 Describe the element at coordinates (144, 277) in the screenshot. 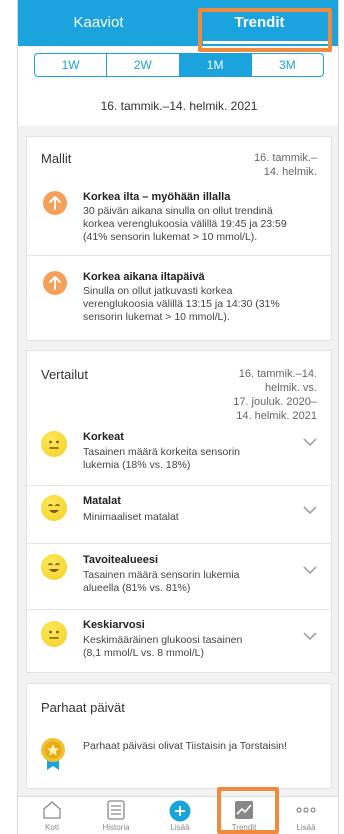

I see `pattern-title: Korkea aikana iltapäivä` at that location.